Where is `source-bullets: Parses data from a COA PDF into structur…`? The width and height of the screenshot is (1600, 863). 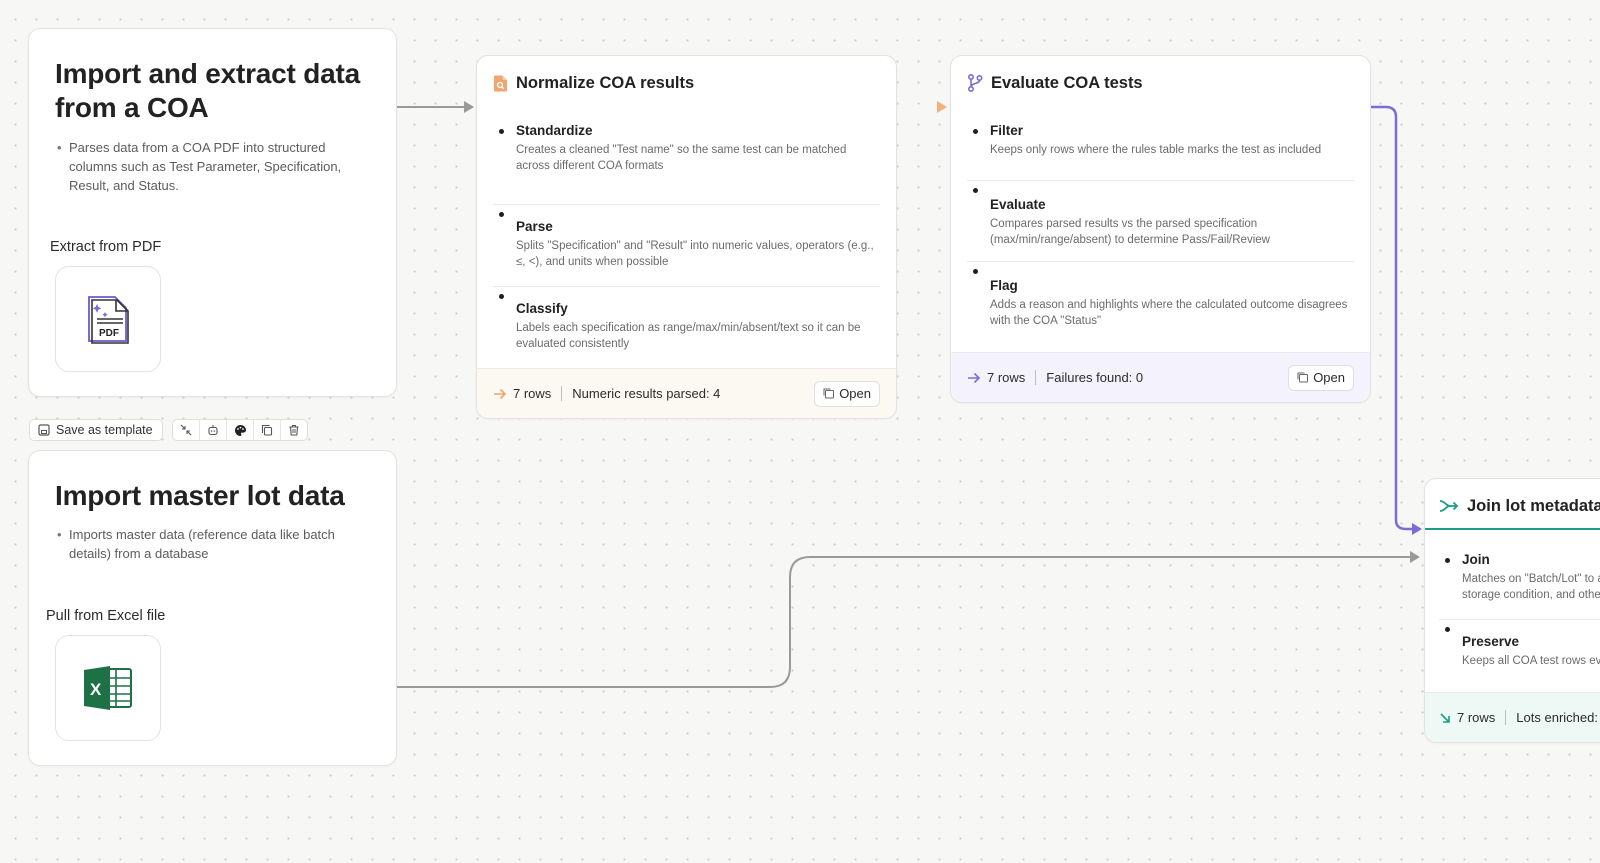 source-bullets: Parses data from a COA PDF into structur… is located at coordinates (208, 166).